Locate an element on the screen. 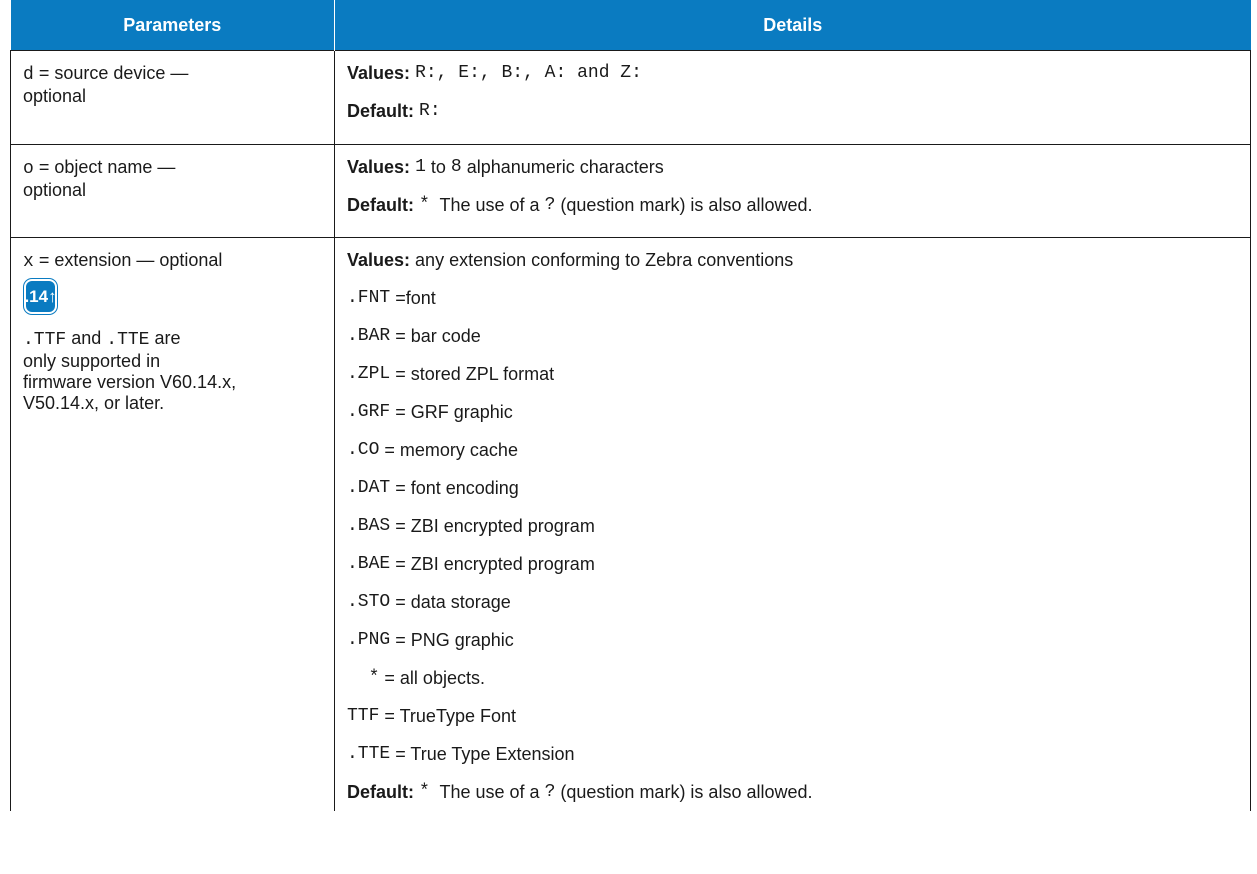 Image resolution: width=1257 pixels, height=874 pixels. param-code: d is located at coordinates (28, 75).